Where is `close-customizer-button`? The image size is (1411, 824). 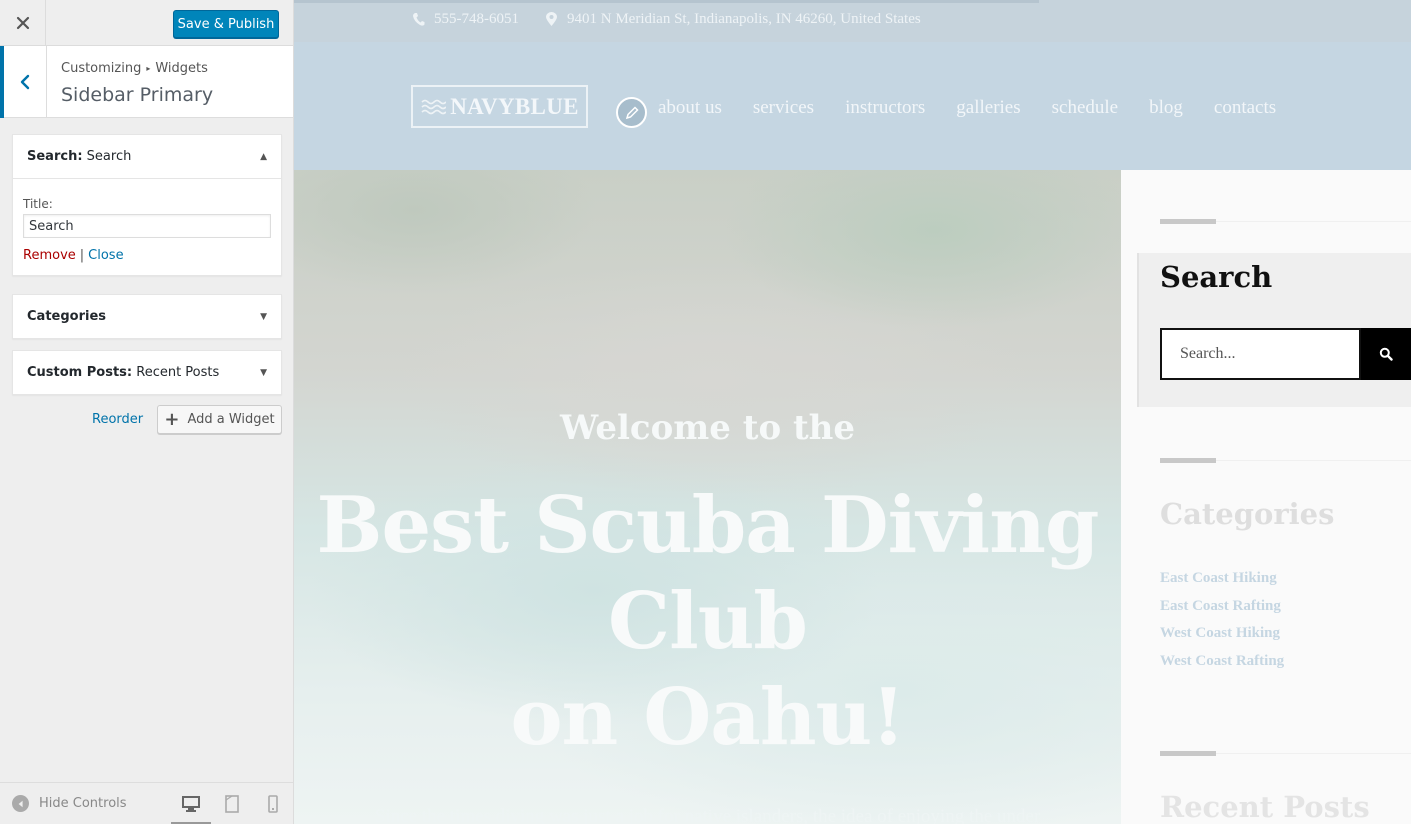 close-customizer-button is located at coordinates (23, 23).